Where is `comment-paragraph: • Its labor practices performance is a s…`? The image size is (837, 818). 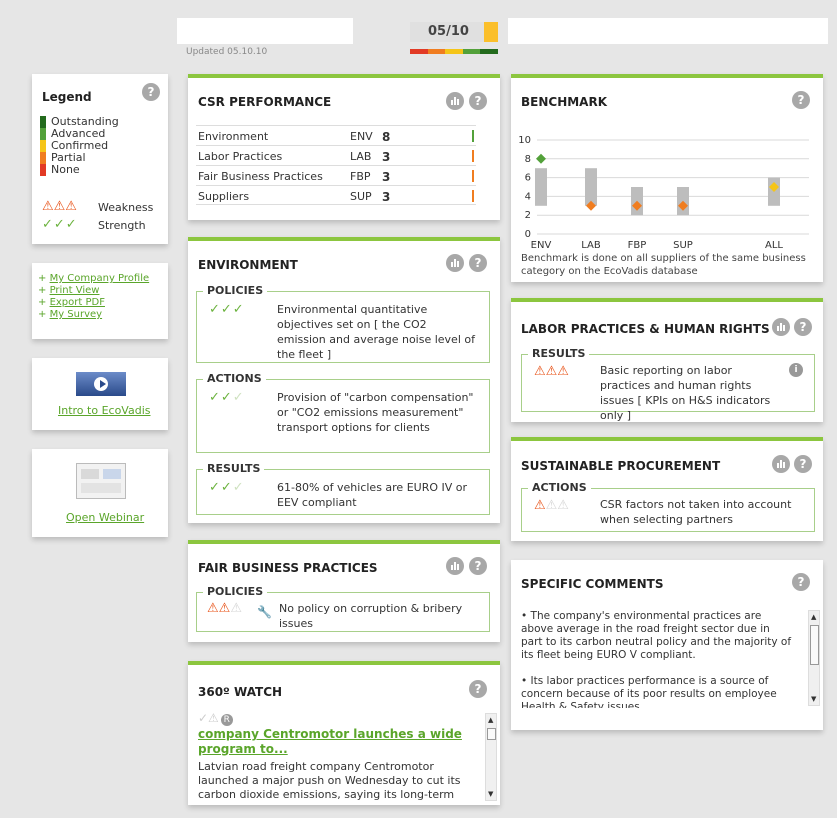
comment-paragraph: • Its labor practices performance is a s… is located at coordinates (649, 691).